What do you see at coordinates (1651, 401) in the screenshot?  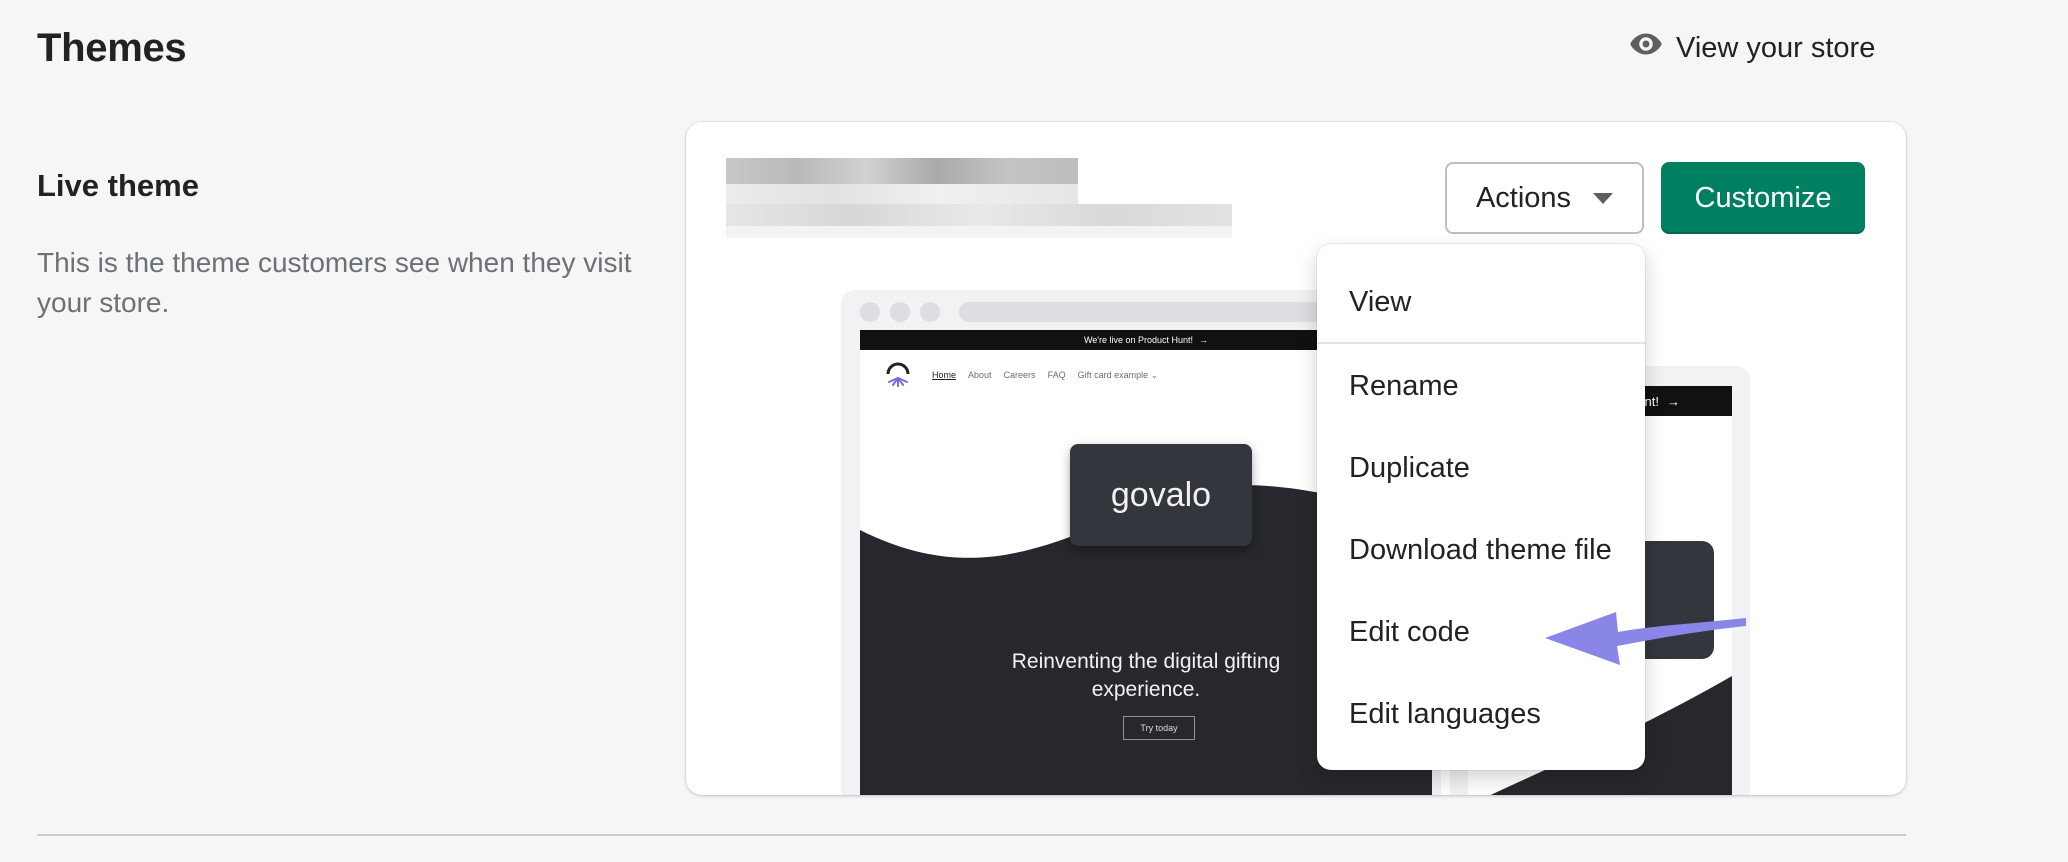 I see `mobile-announcement-text: nt!` at bounding box center [1651, 401].